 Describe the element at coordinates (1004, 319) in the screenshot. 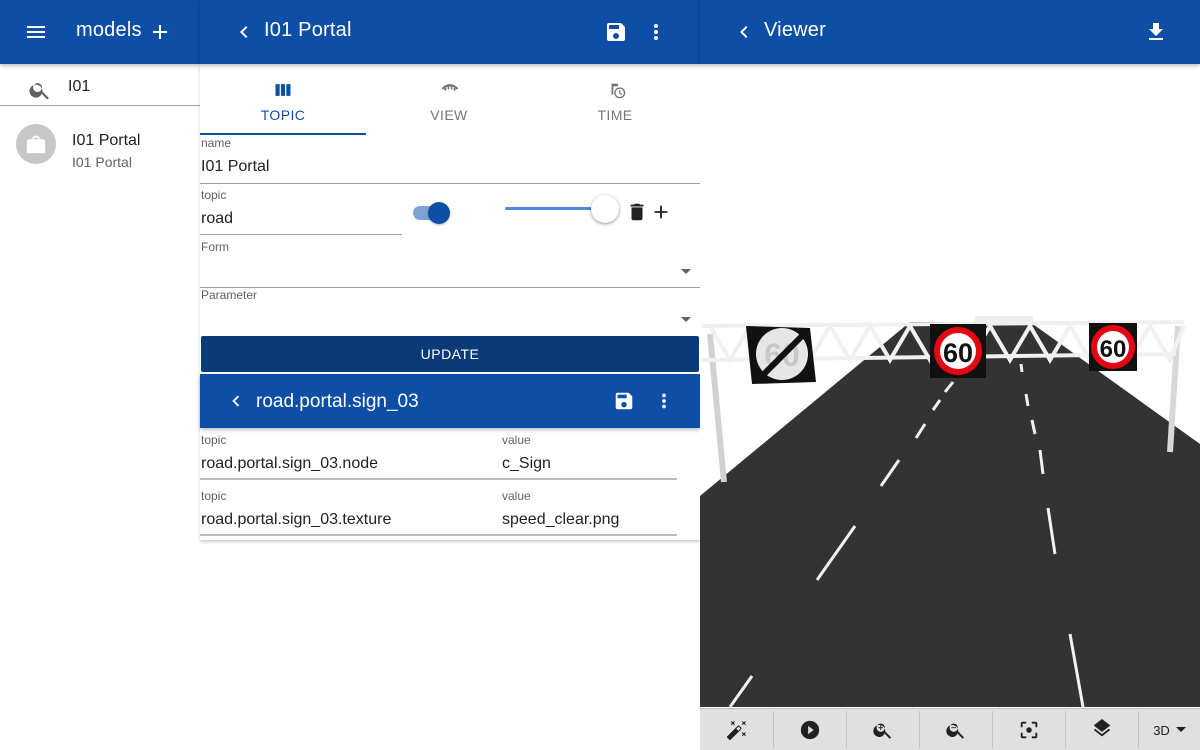

I see `gantry-top-bar` at that location.